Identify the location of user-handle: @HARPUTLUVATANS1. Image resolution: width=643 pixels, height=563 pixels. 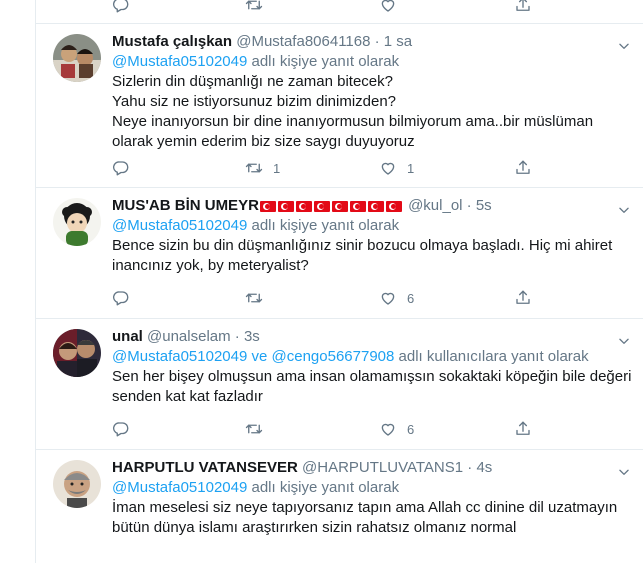
(382, 467).